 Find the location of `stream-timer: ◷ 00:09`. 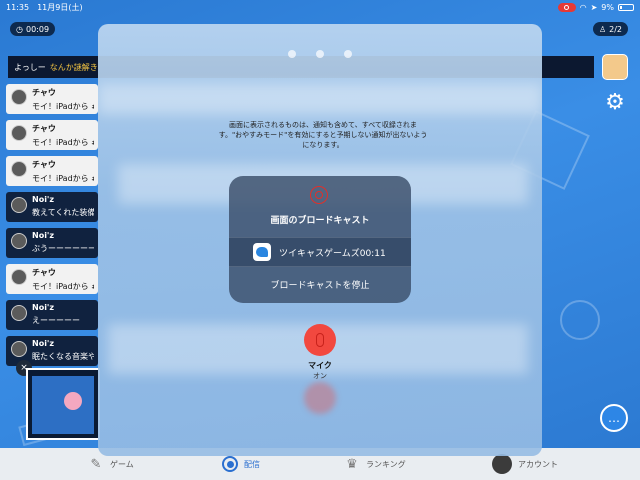

stream-timer: ◷ 00:09 is located at coordinates (33, 29).